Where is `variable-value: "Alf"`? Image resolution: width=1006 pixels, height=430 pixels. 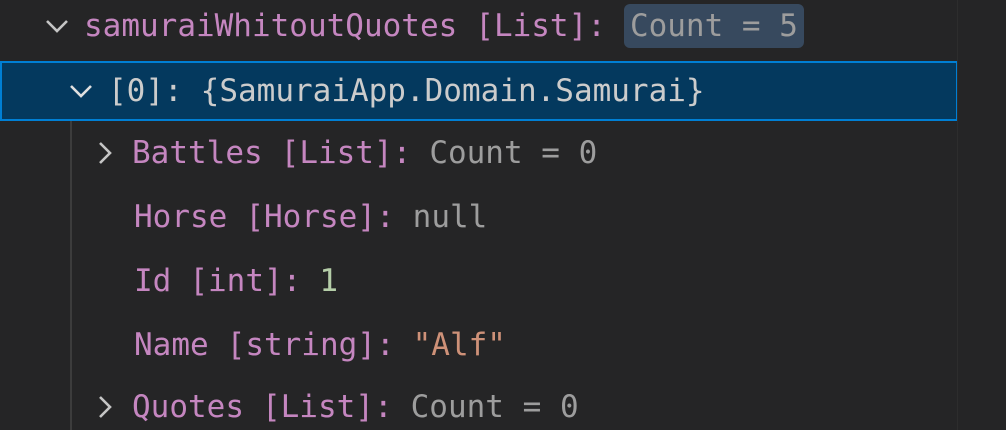 variable-value: "Alf" is located at coordinates (459, 345).